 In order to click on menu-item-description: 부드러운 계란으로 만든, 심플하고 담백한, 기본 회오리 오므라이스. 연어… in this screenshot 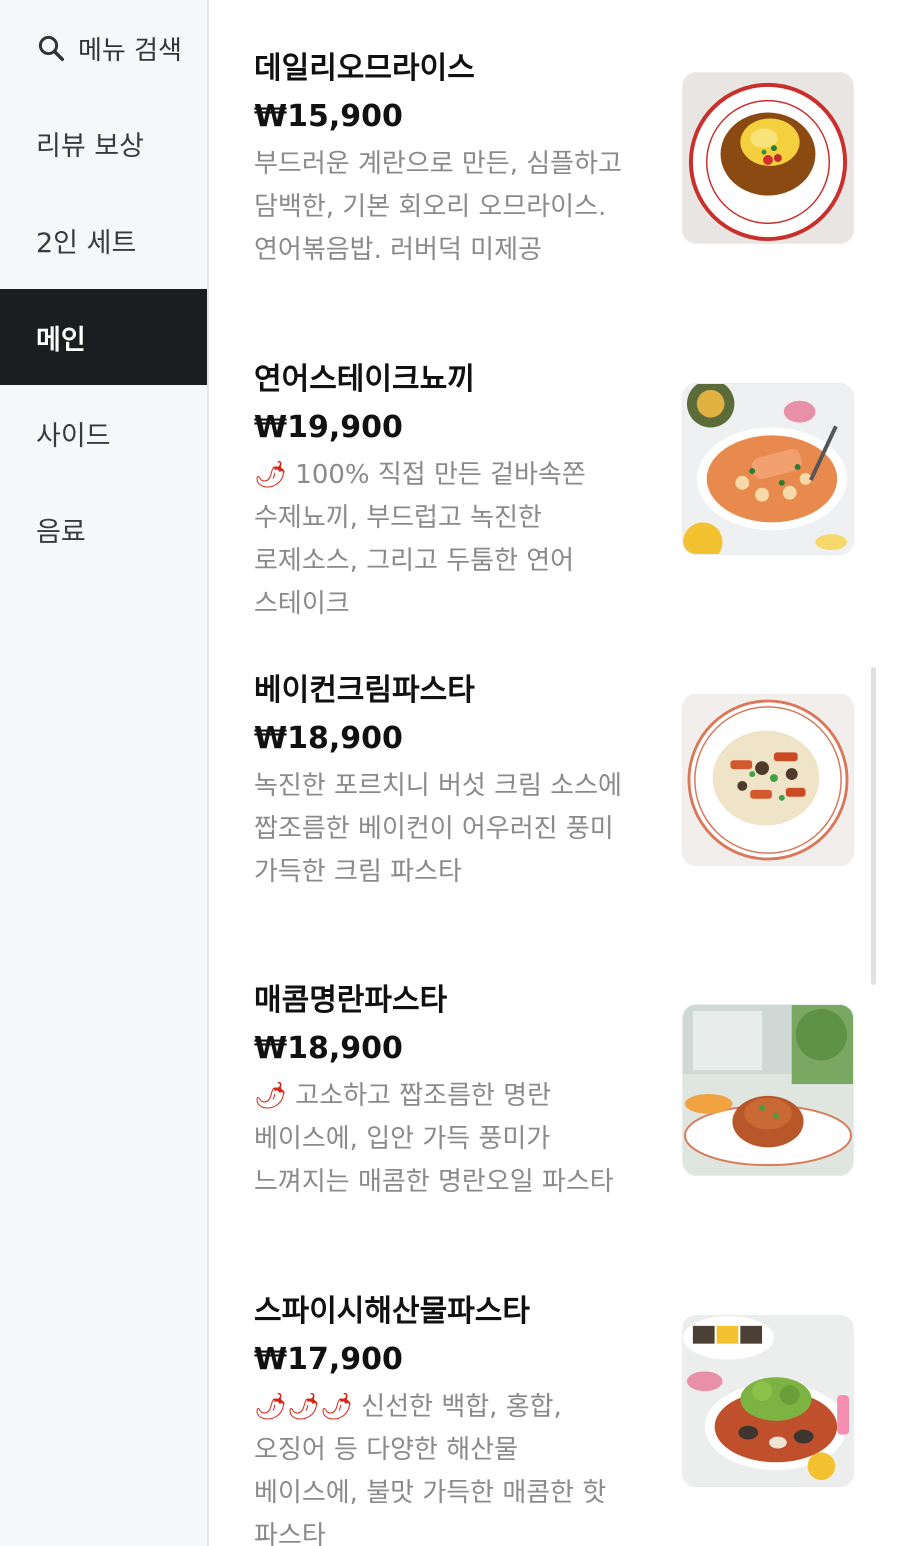, I will do `click(440, 207)`.